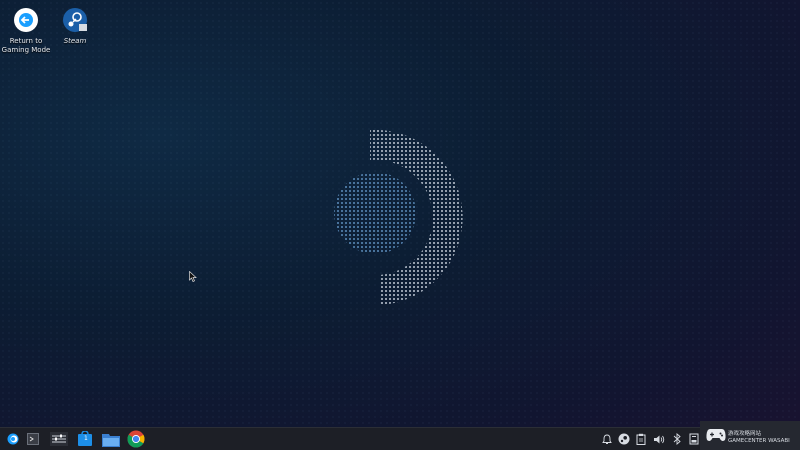 This screenshot has height=450, width=800. Describe the element at coordinates (136, 439) in the screenshot. I see `chrome-icon` at that location.